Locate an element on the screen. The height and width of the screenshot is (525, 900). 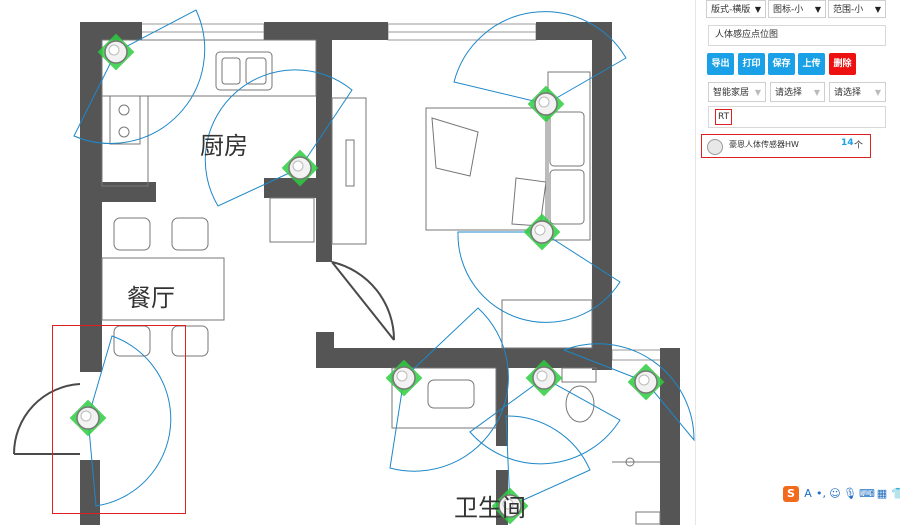
icon-size-select: 图标-小 ▼ is located at coordinates (797, 9).